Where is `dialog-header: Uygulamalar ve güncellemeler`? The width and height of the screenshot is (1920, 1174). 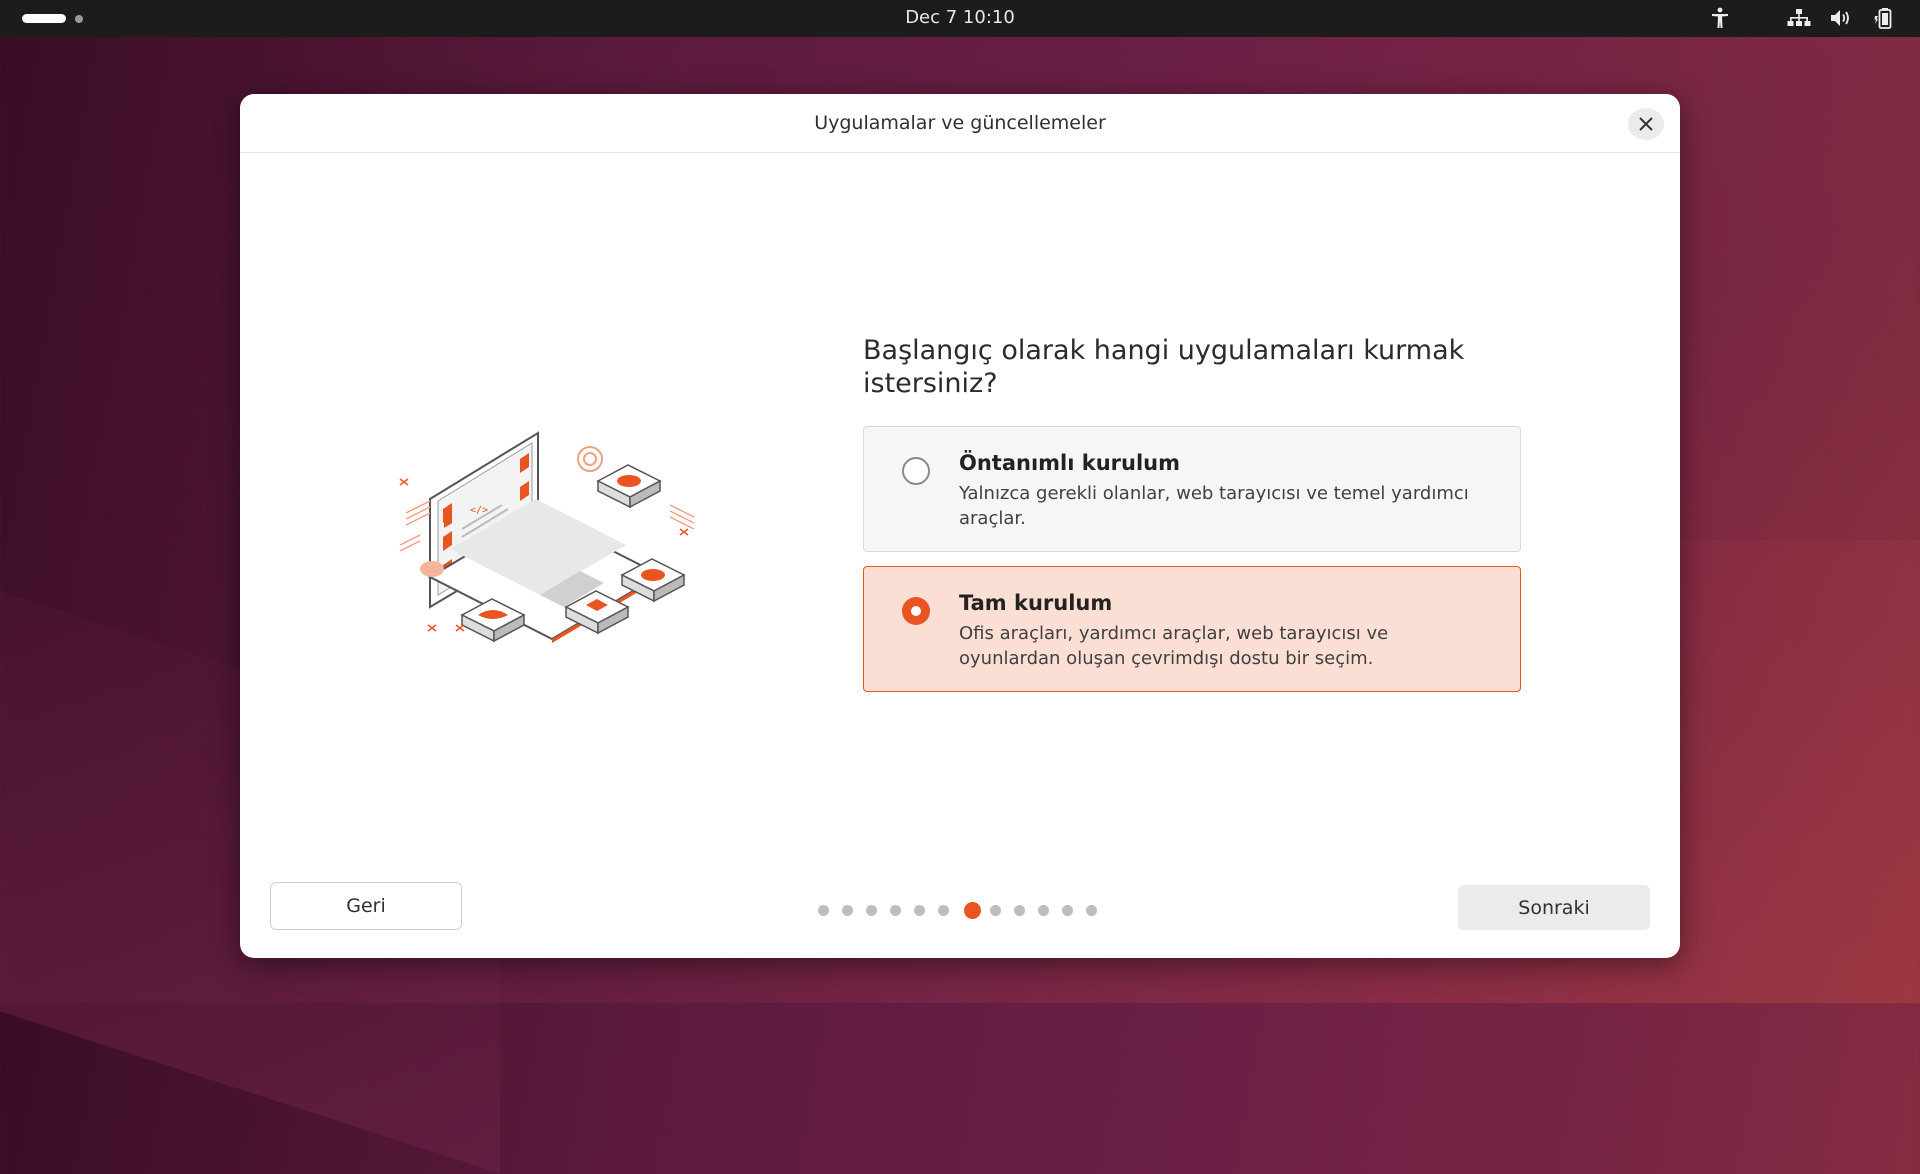
dialog-header: Uygulamalar ve güncellemeler is located at coordinates (960, 123).